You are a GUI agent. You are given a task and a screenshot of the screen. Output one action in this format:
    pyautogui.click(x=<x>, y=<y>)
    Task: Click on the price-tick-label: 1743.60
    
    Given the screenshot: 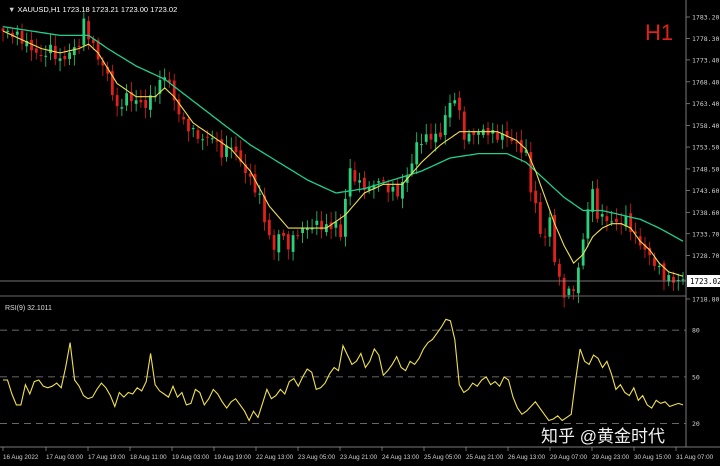 What is the action you would take?
    pyautogui.click(x=705, y=191)
    